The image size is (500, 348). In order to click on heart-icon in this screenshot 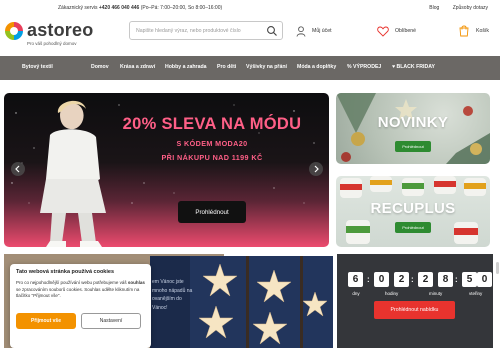, I will do `click(383, 31)`.